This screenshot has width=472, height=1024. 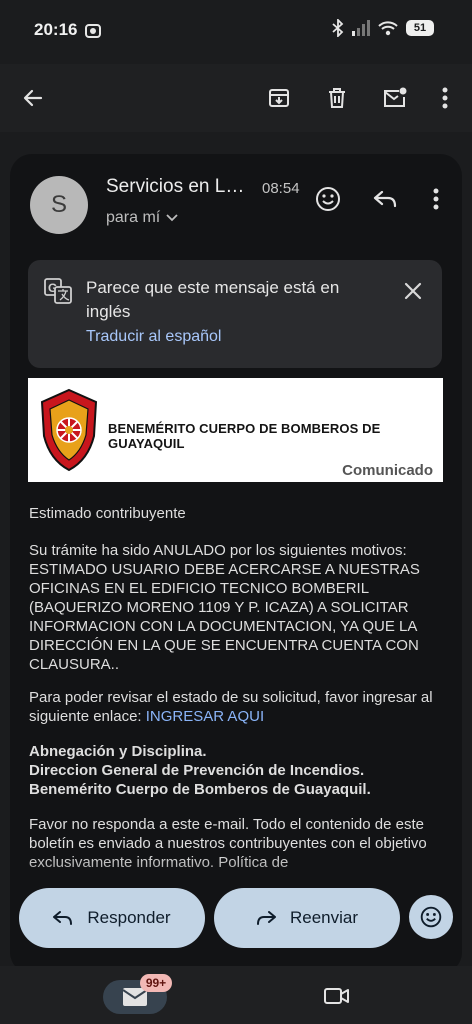 What do you see at coordinates (58, 291) in the screenshot?
I see `translate-icon: G` at bounding box center [58, 291].